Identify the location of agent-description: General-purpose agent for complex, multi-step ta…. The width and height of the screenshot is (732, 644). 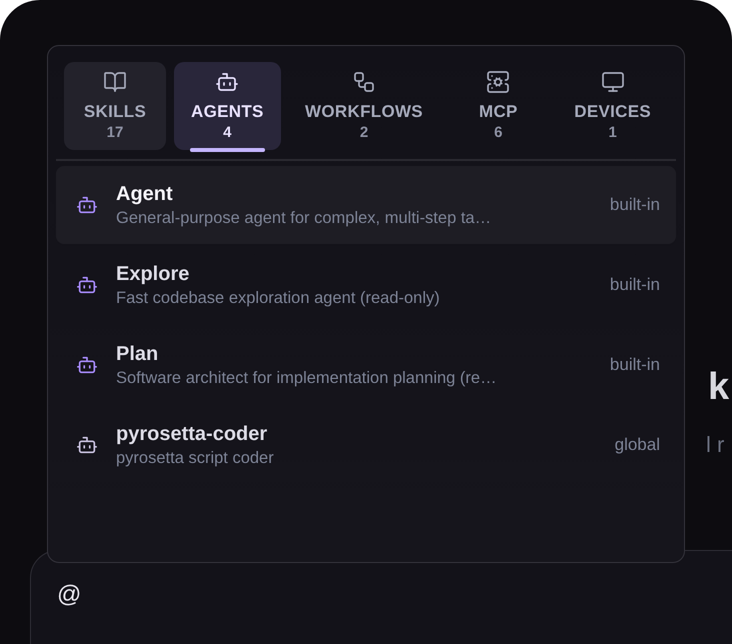
(304, 218).